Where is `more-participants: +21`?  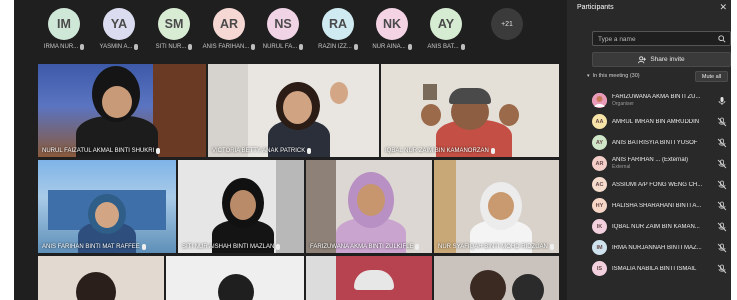 more-participants: +21 is located at coordinates (507, 24).